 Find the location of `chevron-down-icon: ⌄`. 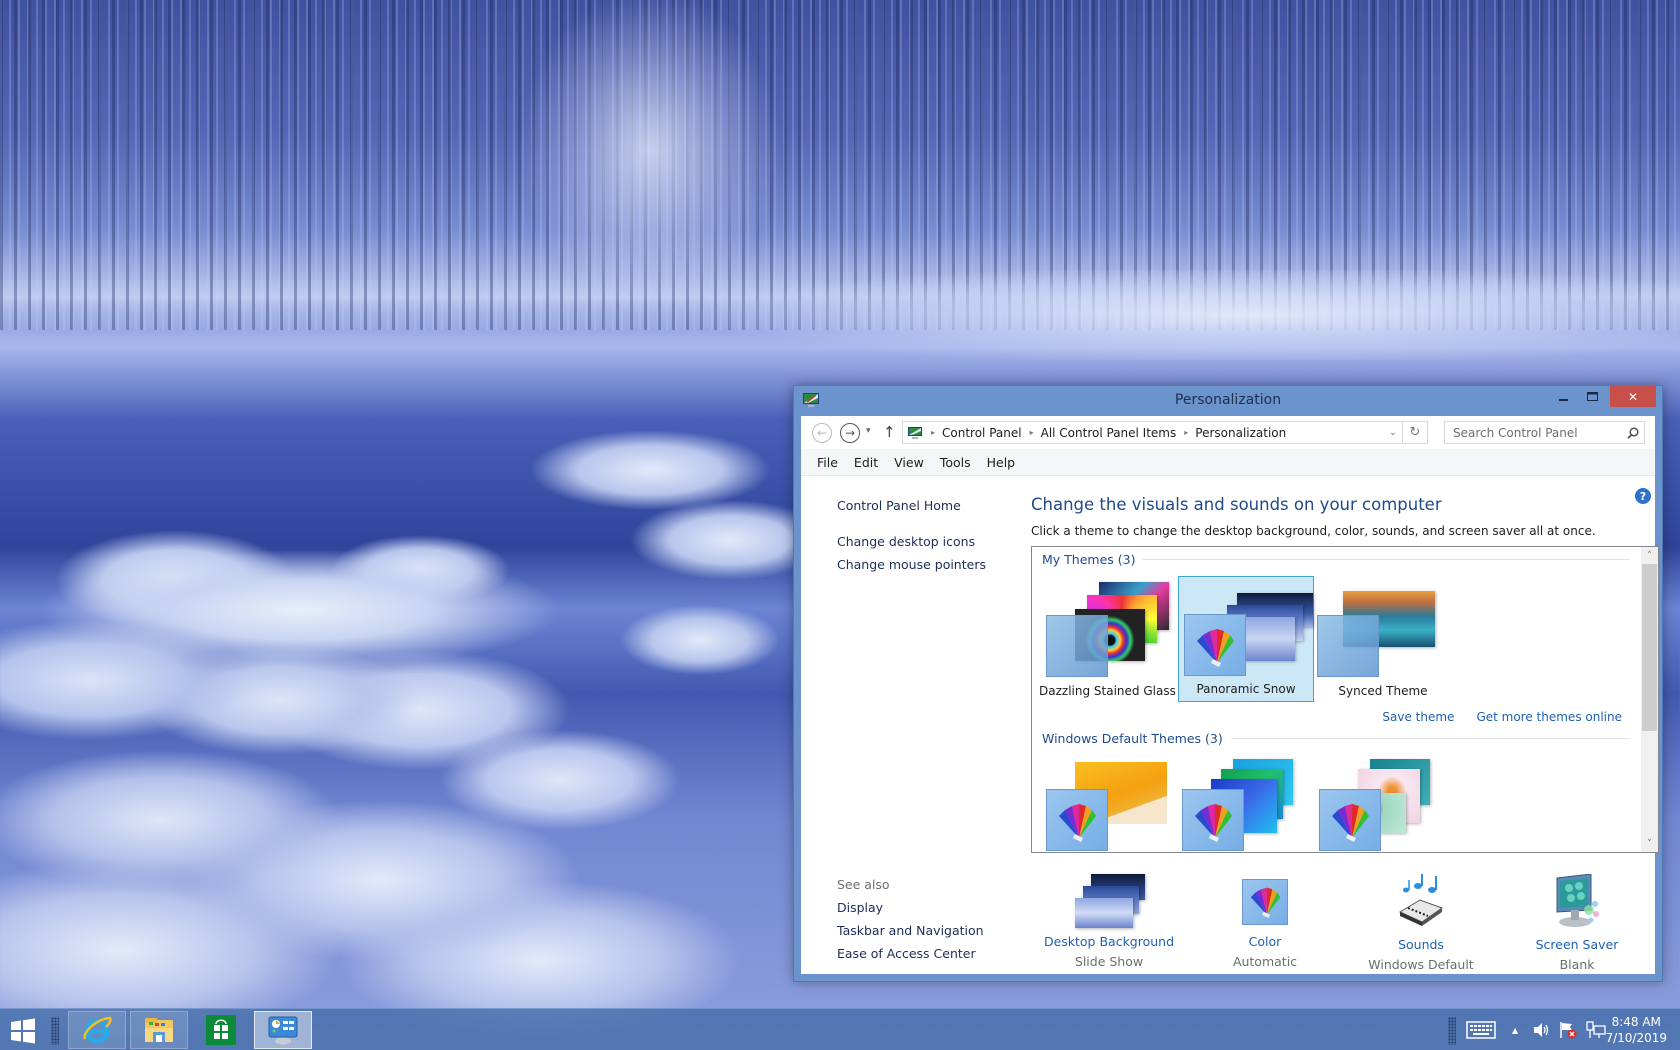

chevron-down-icon: ⌄ is located at coordinates (1393, 432).